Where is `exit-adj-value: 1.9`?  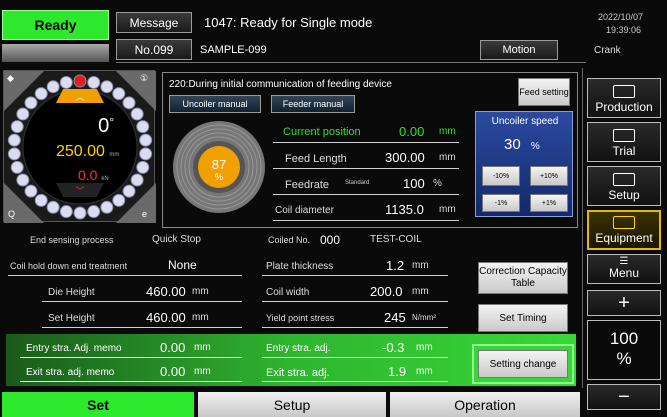 exit-adj-value: 1.9 is located at coordinates (397, 371).